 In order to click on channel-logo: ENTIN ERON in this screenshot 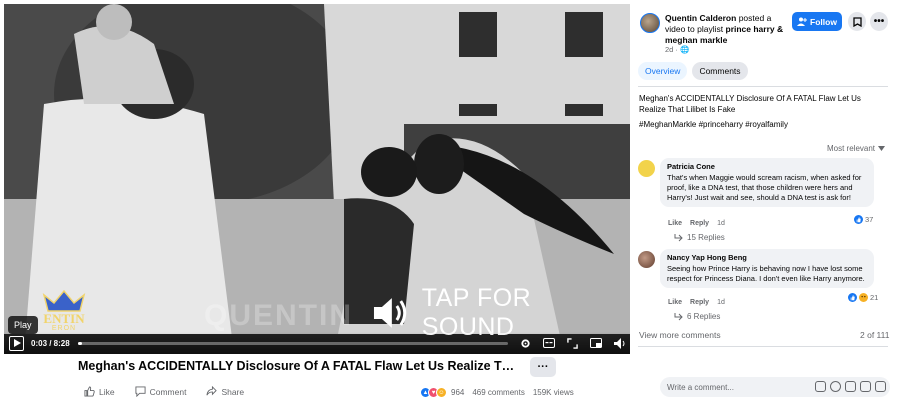, I will do `click(64, 311)`.